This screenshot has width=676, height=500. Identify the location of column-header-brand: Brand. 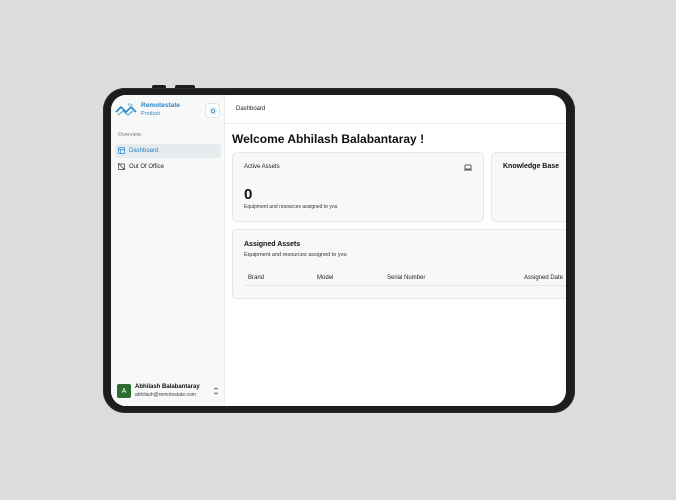
(256, 278).